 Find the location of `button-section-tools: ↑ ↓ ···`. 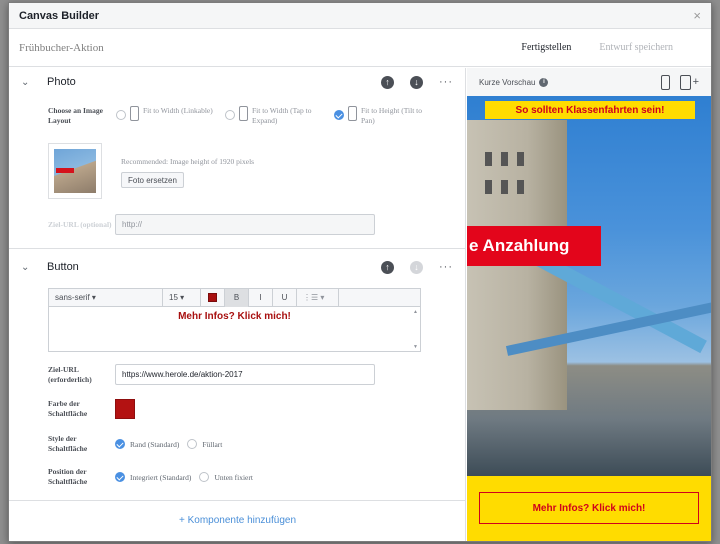

button-section-tools: ↑ ↓ ··· is located at coordinates (417, 267).